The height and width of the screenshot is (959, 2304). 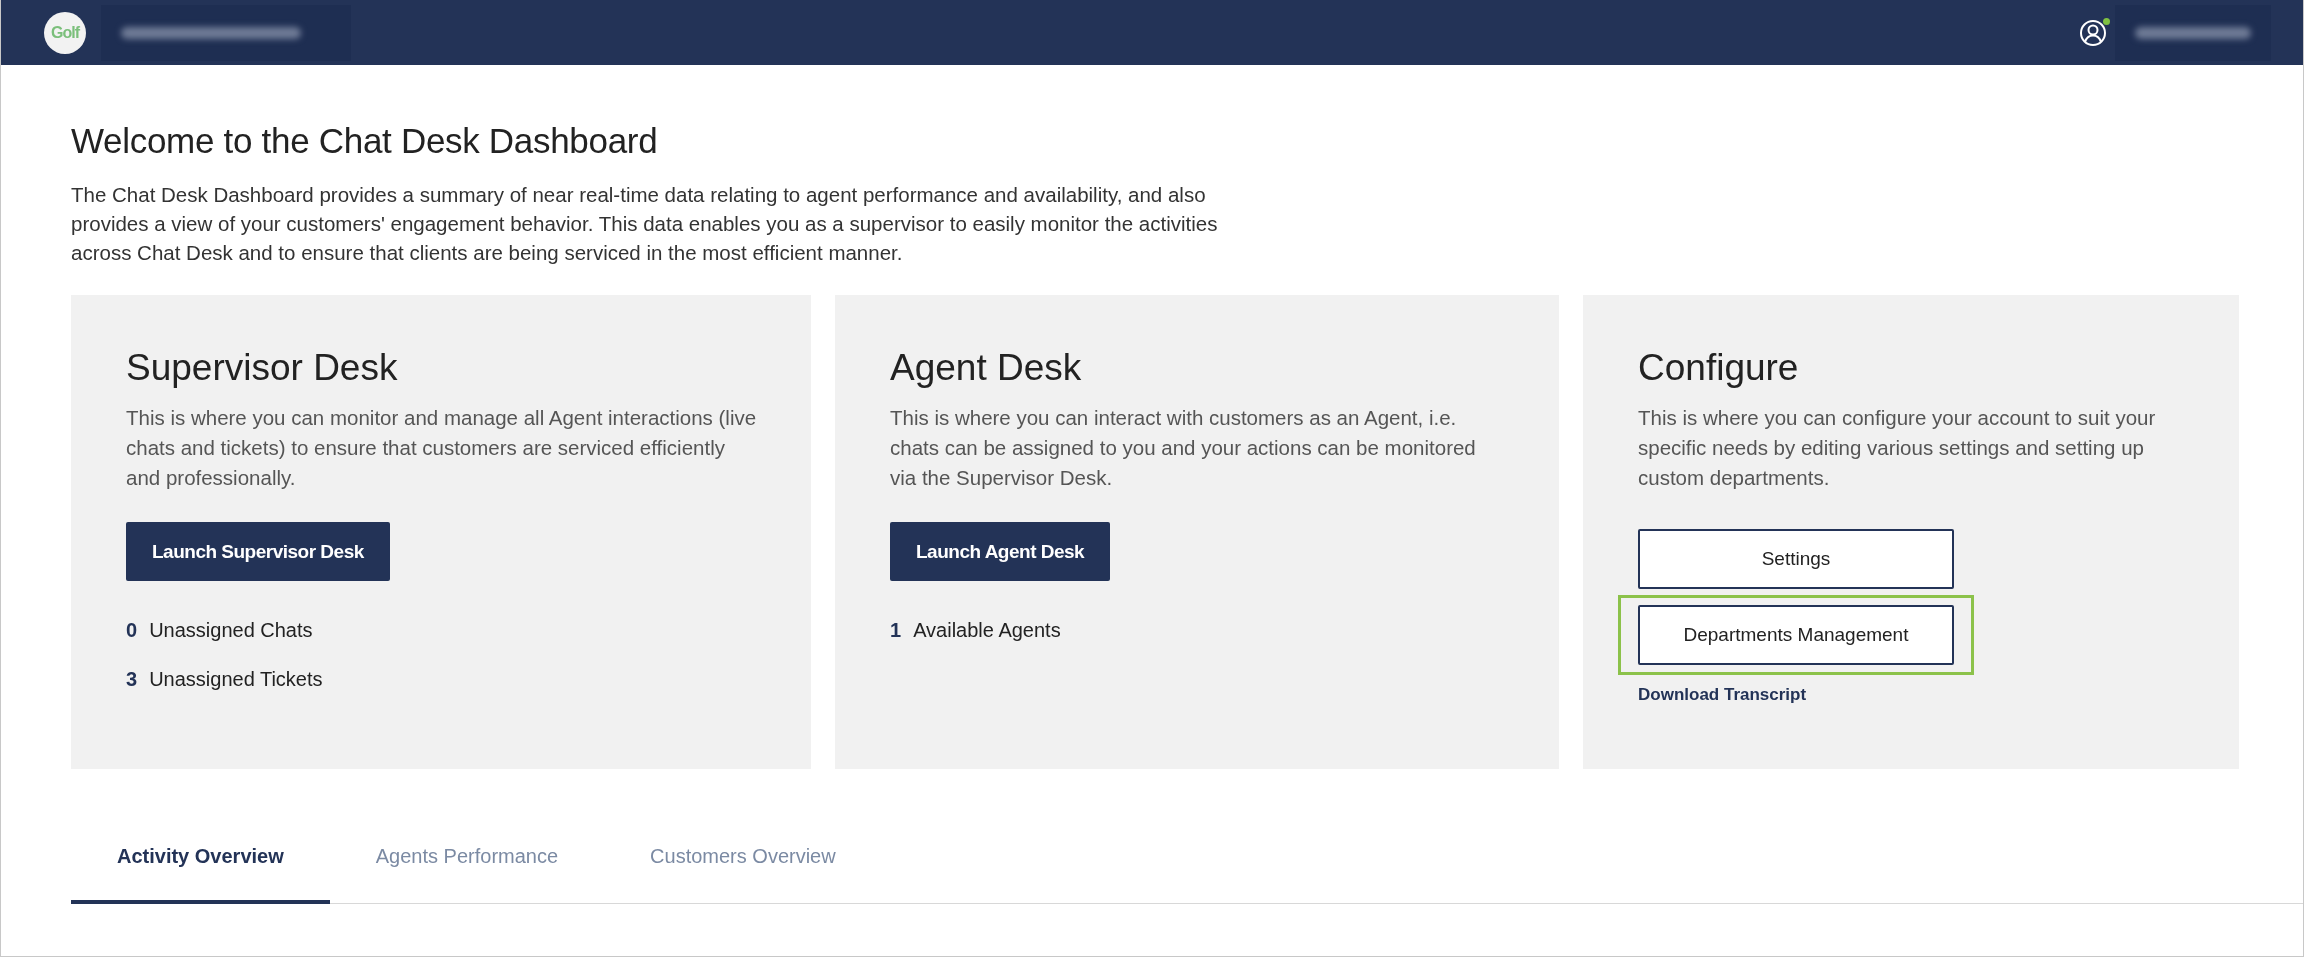 I want to click on page-title: Welcome to the Chat Desk Dashboard, so click(x=365, y=141).